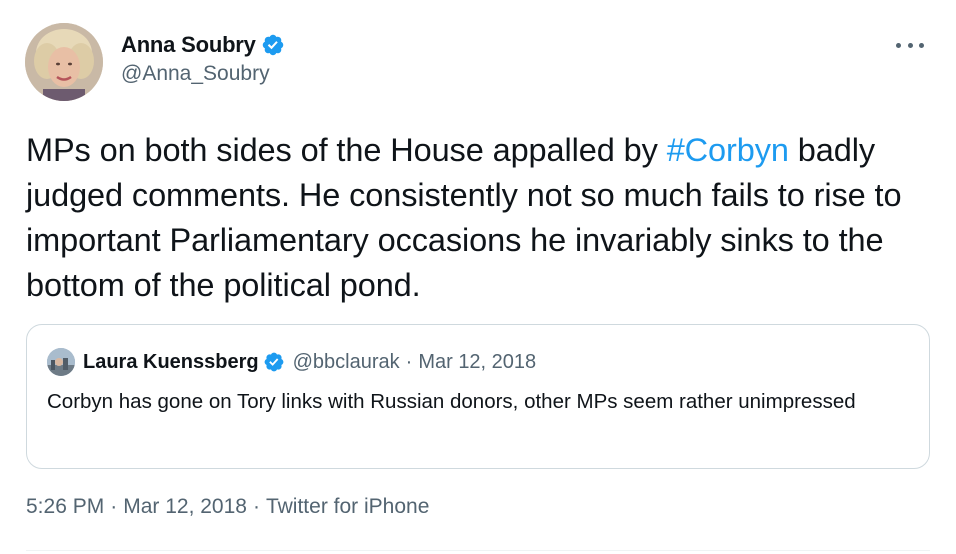 The width and height of the screenshot is (956, 554). What do you see at coordinates (346, 361) in the screenshot?
I see `quoted-author-handle: @bbclaurak` at bounding box center [346, 361].